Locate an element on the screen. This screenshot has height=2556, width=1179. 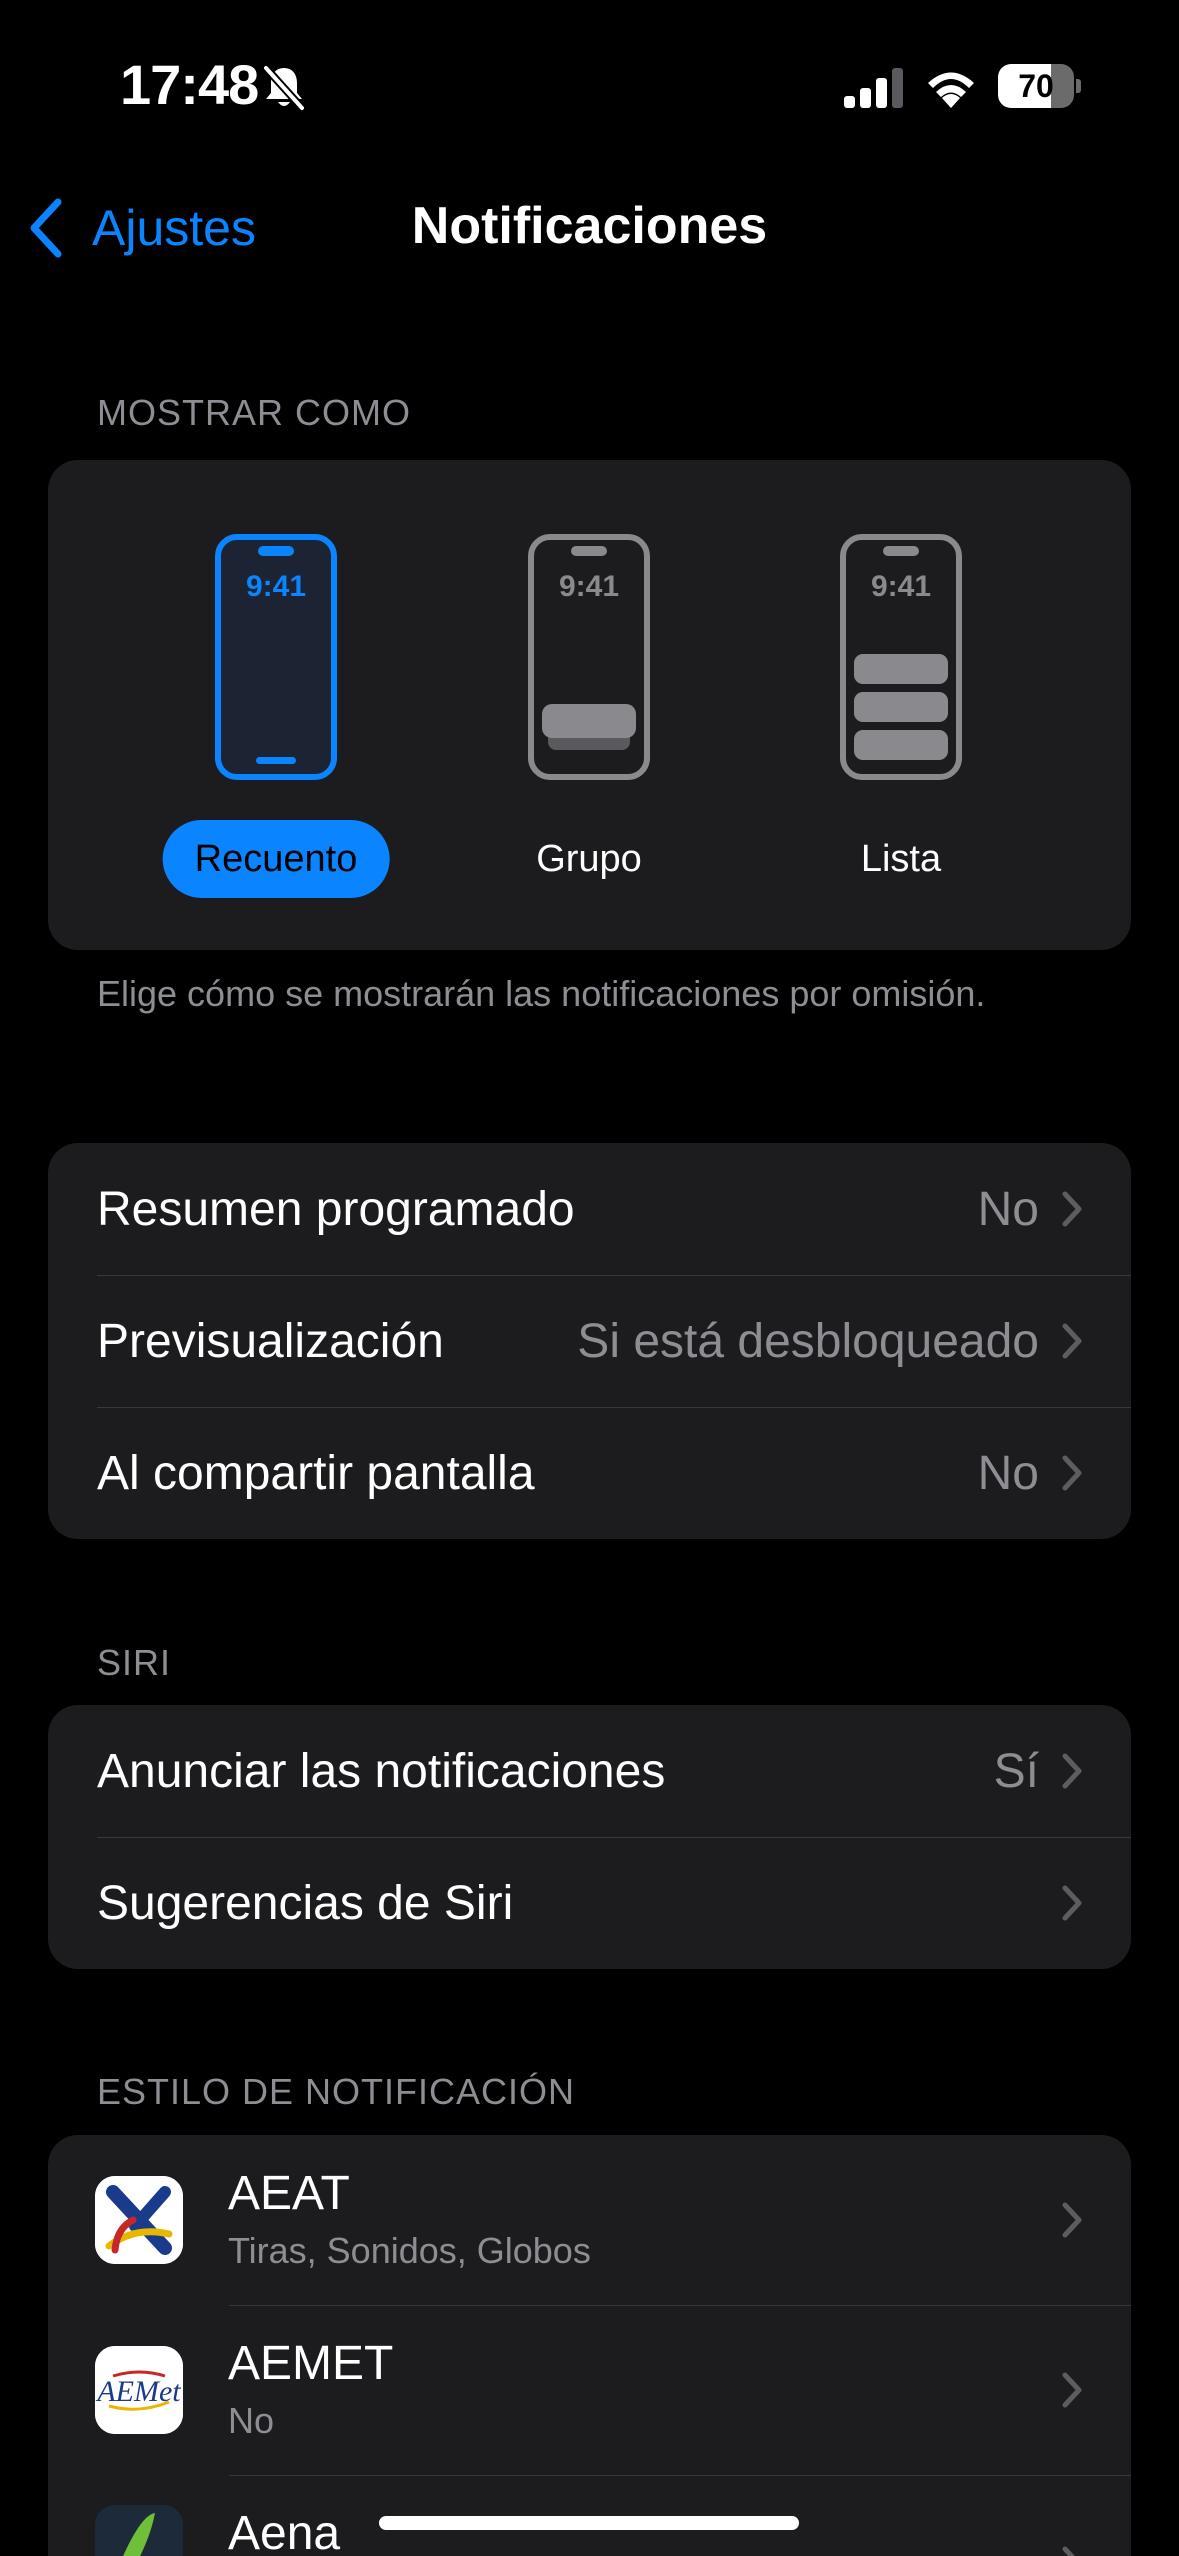
aena-logo-icon is located at coordinates (139, 2530).